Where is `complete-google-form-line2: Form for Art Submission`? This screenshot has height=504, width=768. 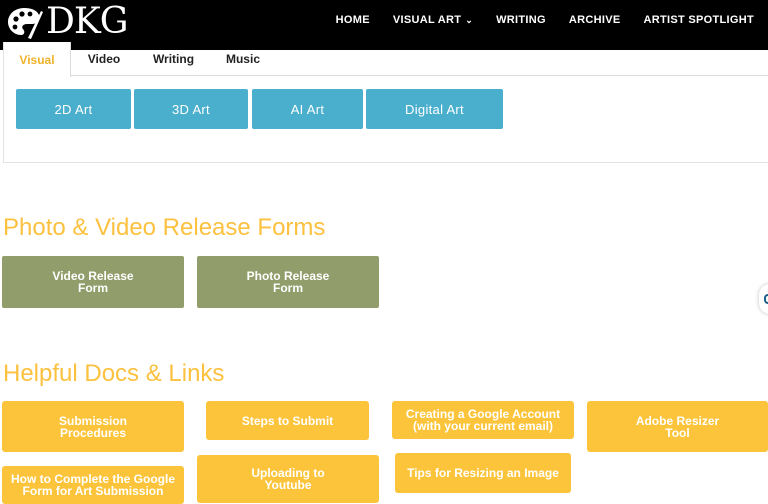
complete-google-form-line2: Form for Art Submission is located at coordinates (93, 491).